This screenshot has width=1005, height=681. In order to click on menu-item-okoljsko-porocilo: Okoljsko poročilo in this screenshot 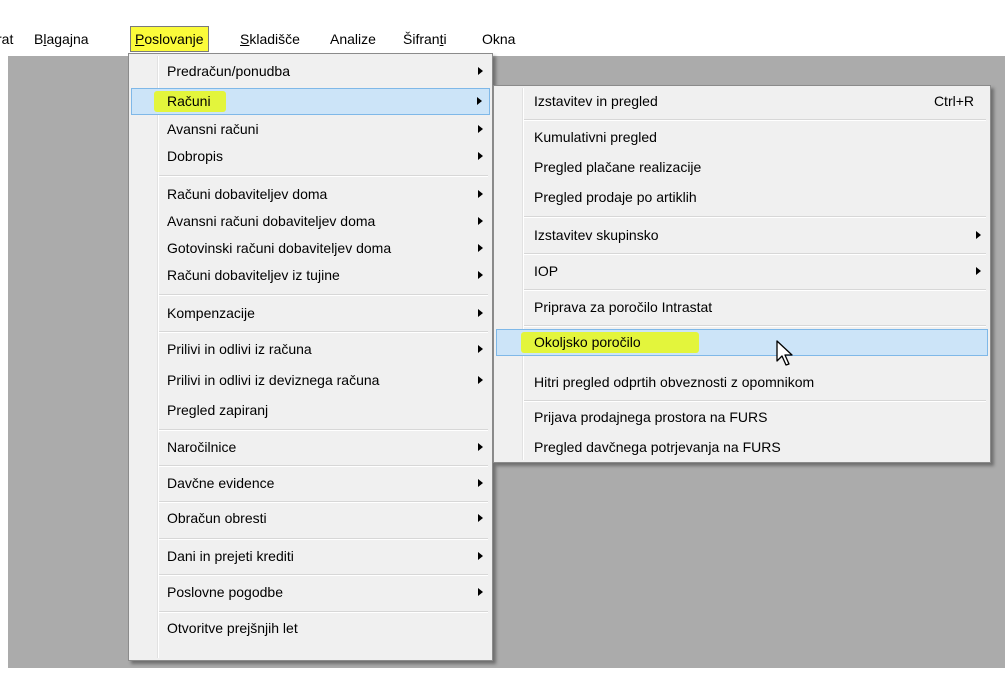, I will do `click(742, 342)`.